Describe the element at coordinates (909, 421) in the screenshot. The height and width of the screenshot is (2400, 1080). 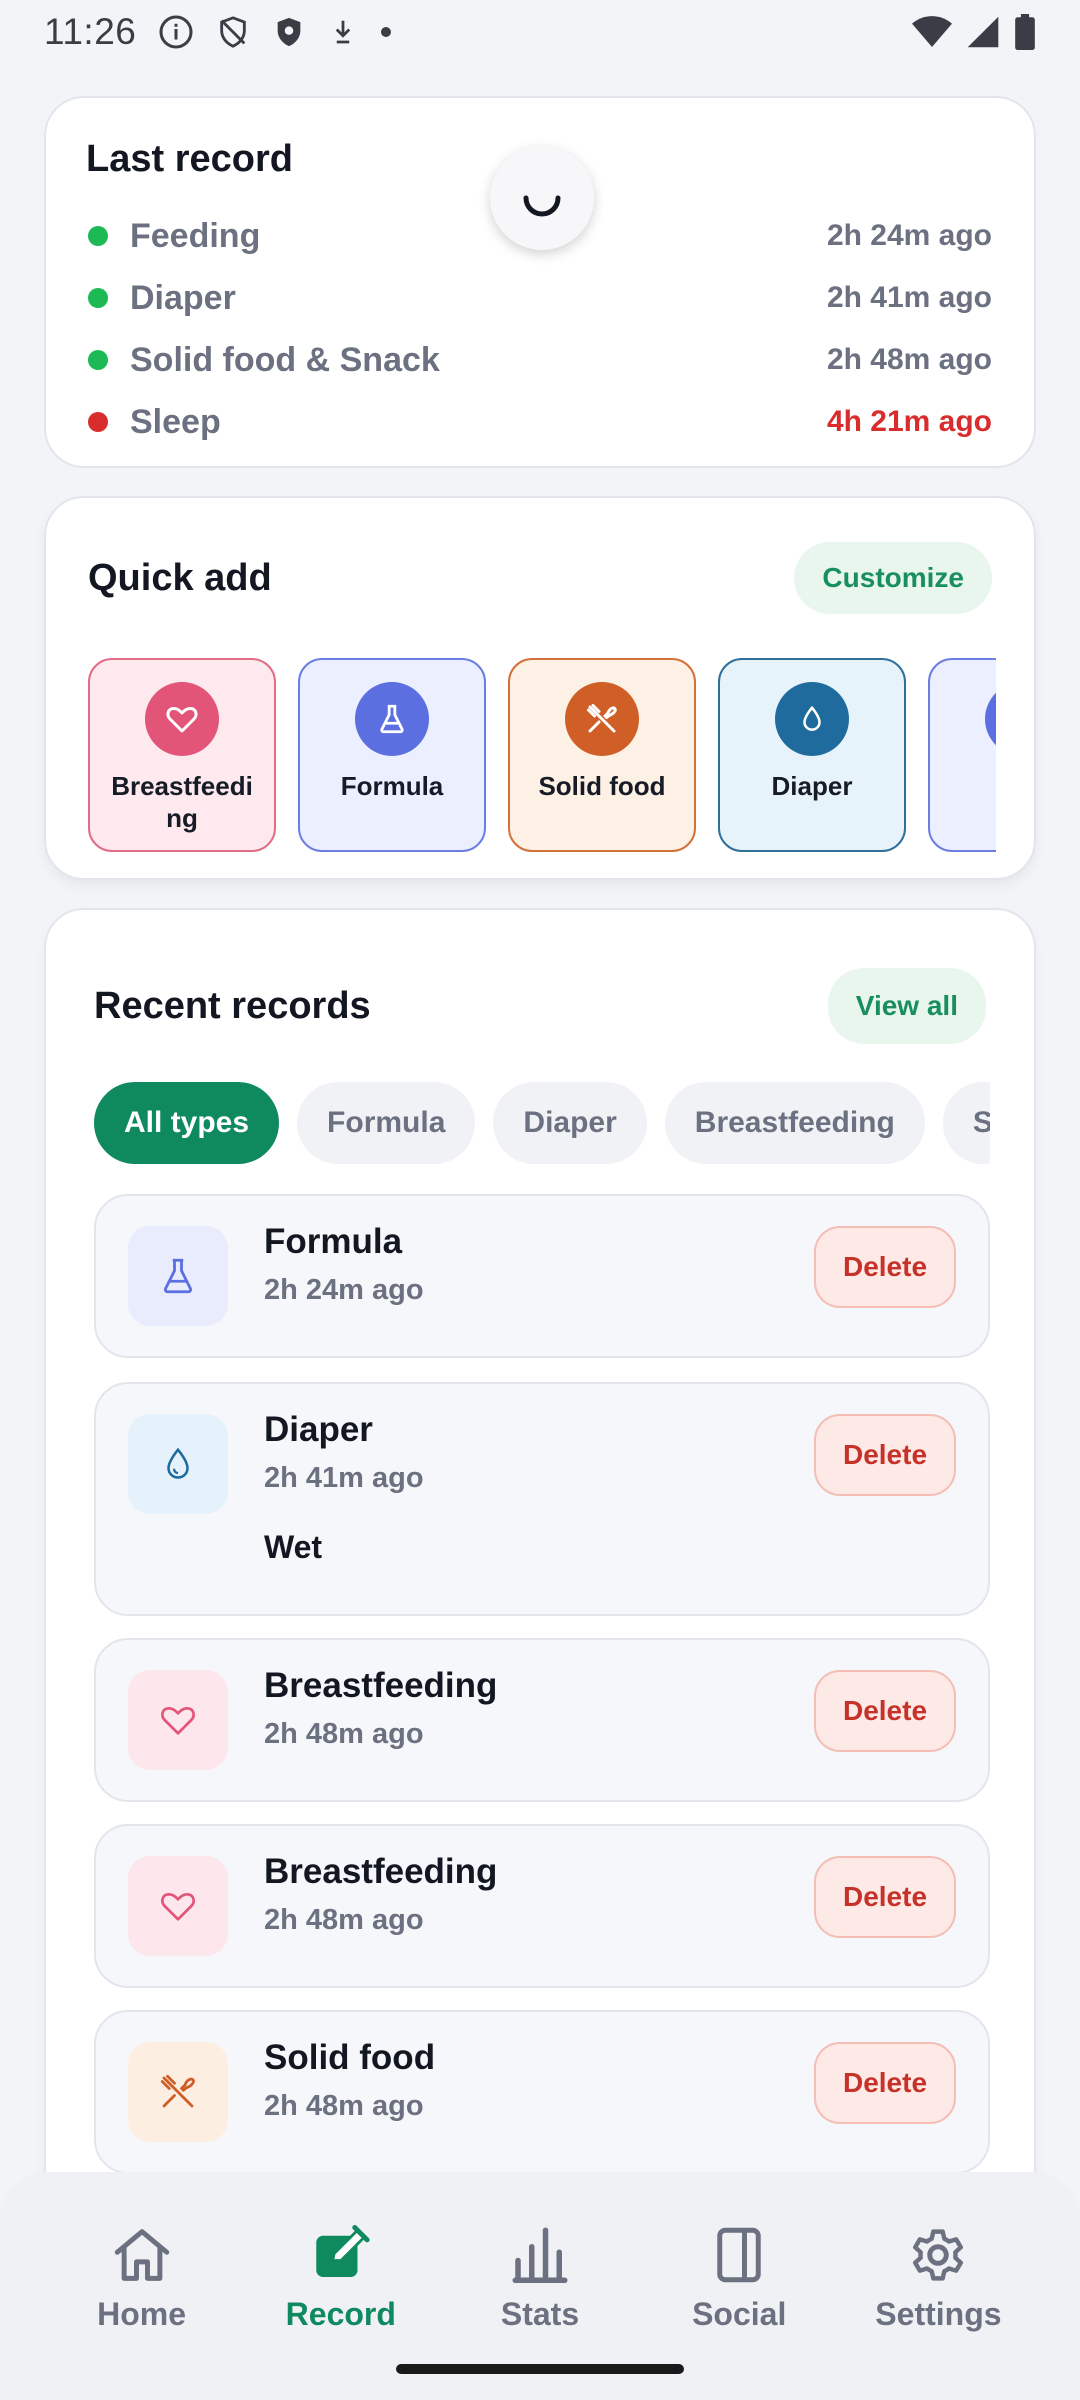
I see `last-record-time: 4h 21m ago` at that location.